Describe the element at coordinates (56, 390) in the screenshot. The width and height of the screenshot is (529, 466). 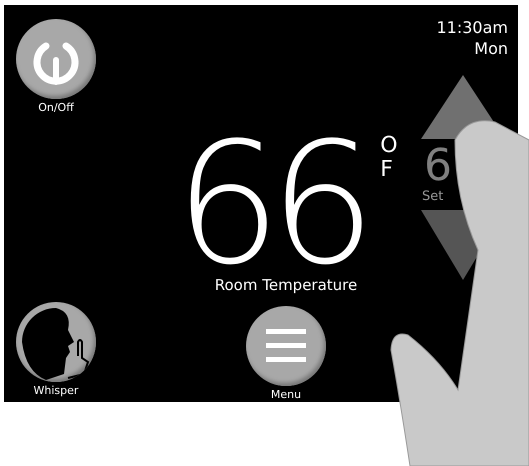
I see `whisper-label: Whisper` at that location.